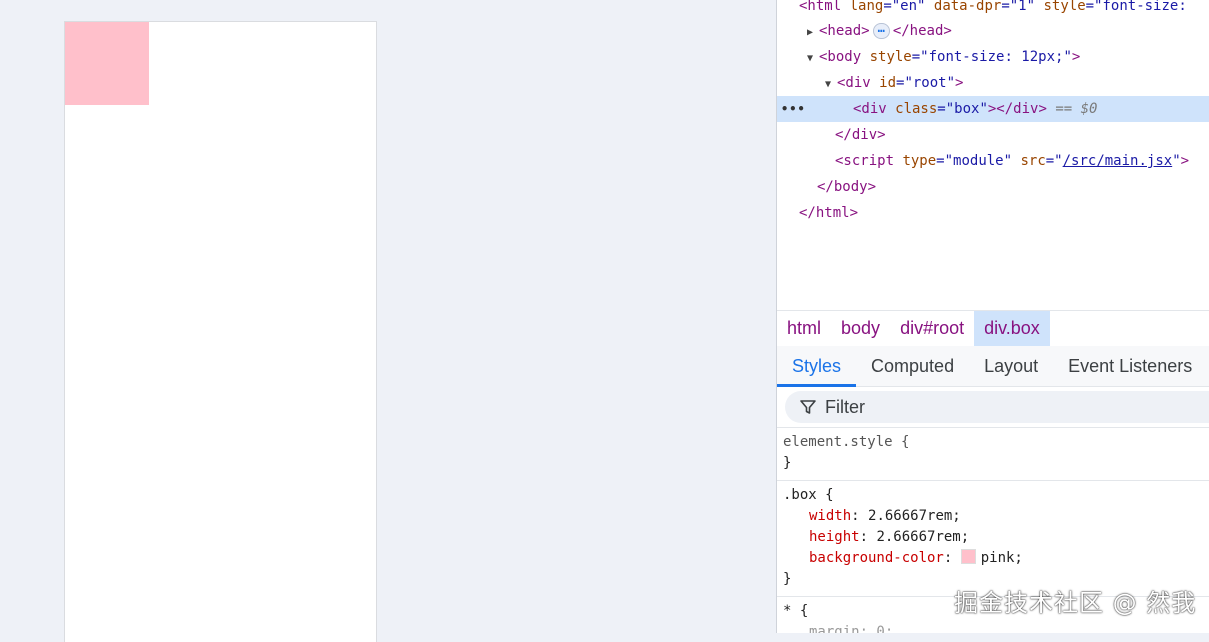 Image resolution: width=1209 pixels, height=642 pixels. What do you see at coordinates (804, 328) in the screenshot?
I see `breadcrumb-html: html` at bounding box center [804, 328].